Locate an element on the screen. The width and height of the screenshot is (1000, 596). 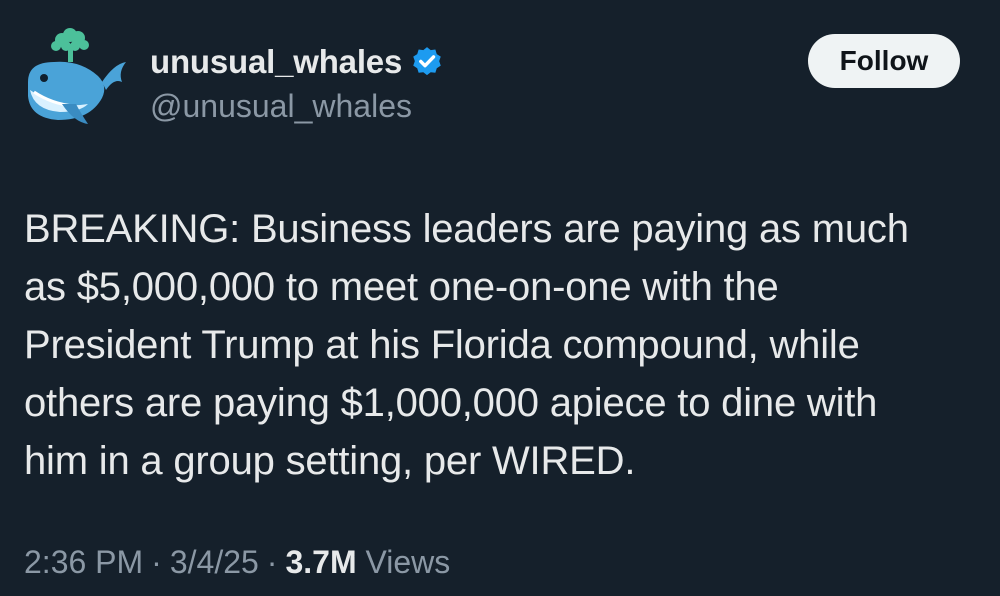
tweet-meta: 2:36 PM · 3/4/25 · 3.7M Views is located at coordinates (237, 562).